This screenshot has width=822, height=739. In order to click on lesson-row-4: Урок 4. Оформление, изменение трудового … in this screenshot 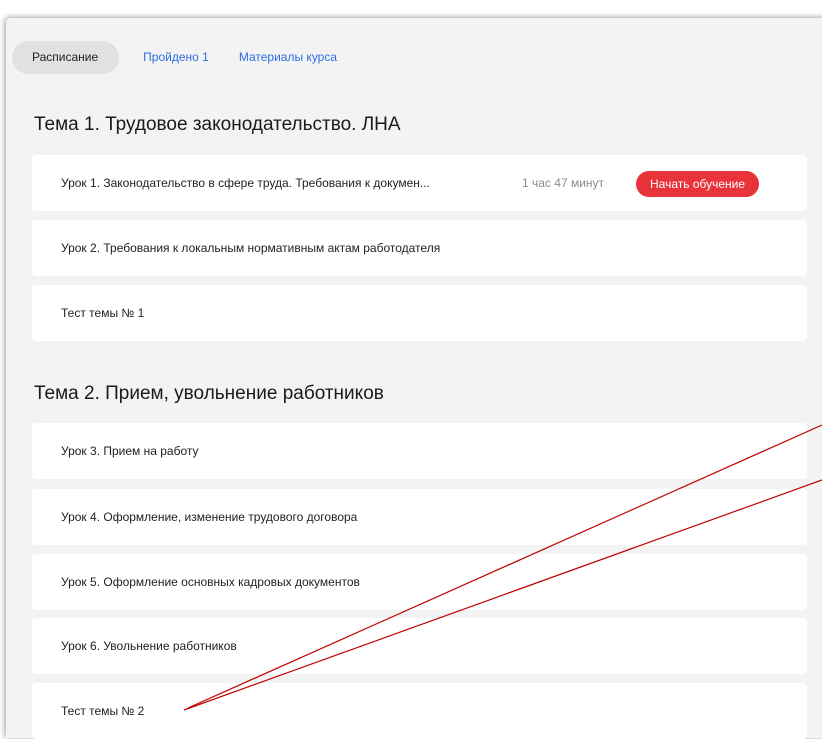, I will do `click(419, 517)`.